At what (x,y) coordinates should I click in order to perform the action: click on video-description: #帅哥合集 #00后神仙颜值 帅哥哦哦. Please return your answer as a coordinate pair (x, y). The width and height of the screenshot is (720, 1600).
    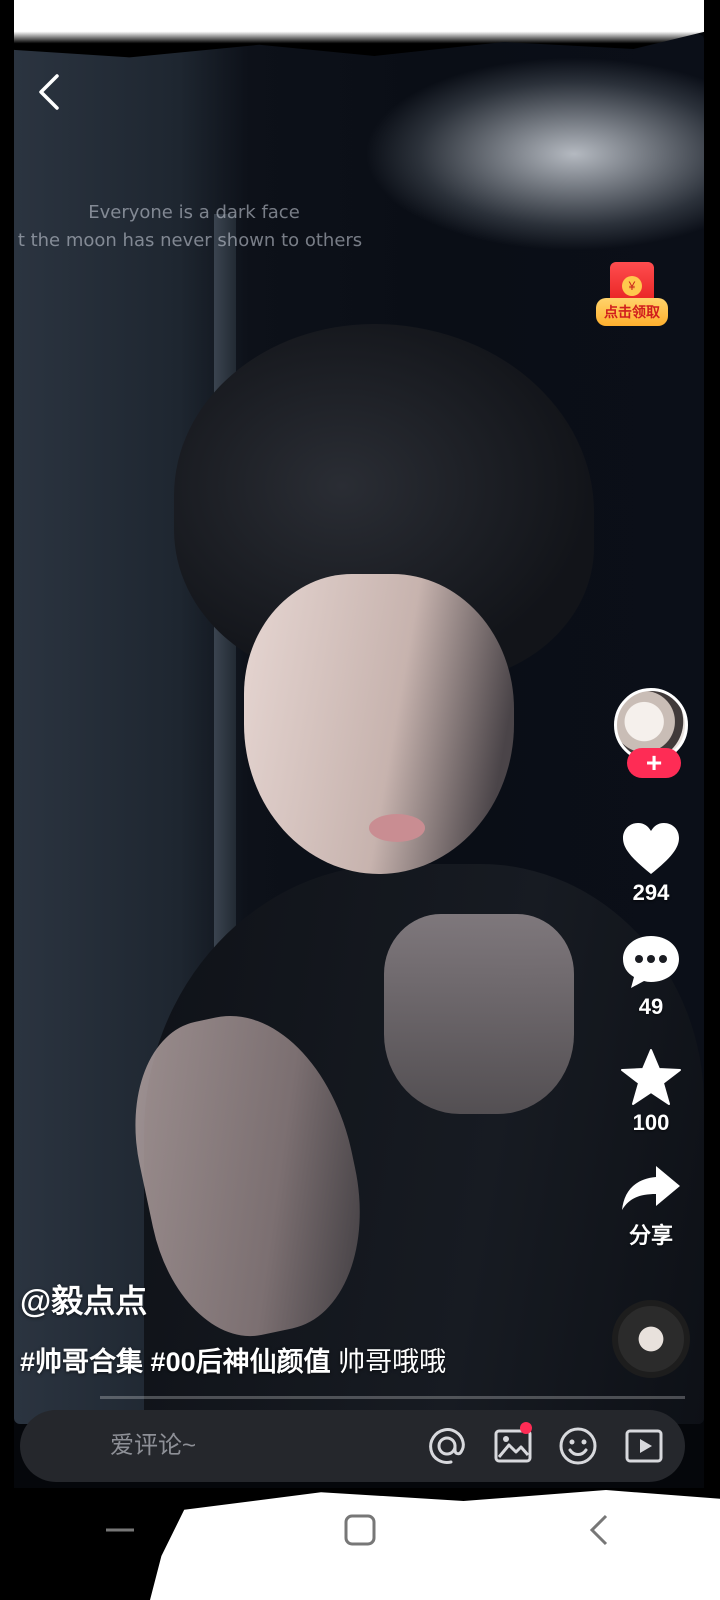
    Looking at the image, I should click on (233, 1359).